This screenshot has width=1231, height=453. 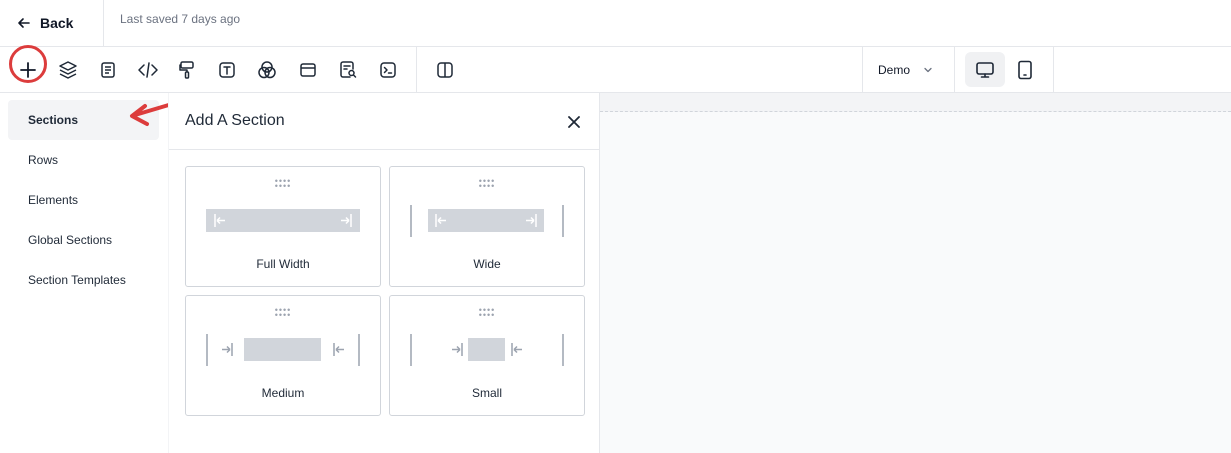 I want to click on option-label: Wide, so click(x=487, y=264).